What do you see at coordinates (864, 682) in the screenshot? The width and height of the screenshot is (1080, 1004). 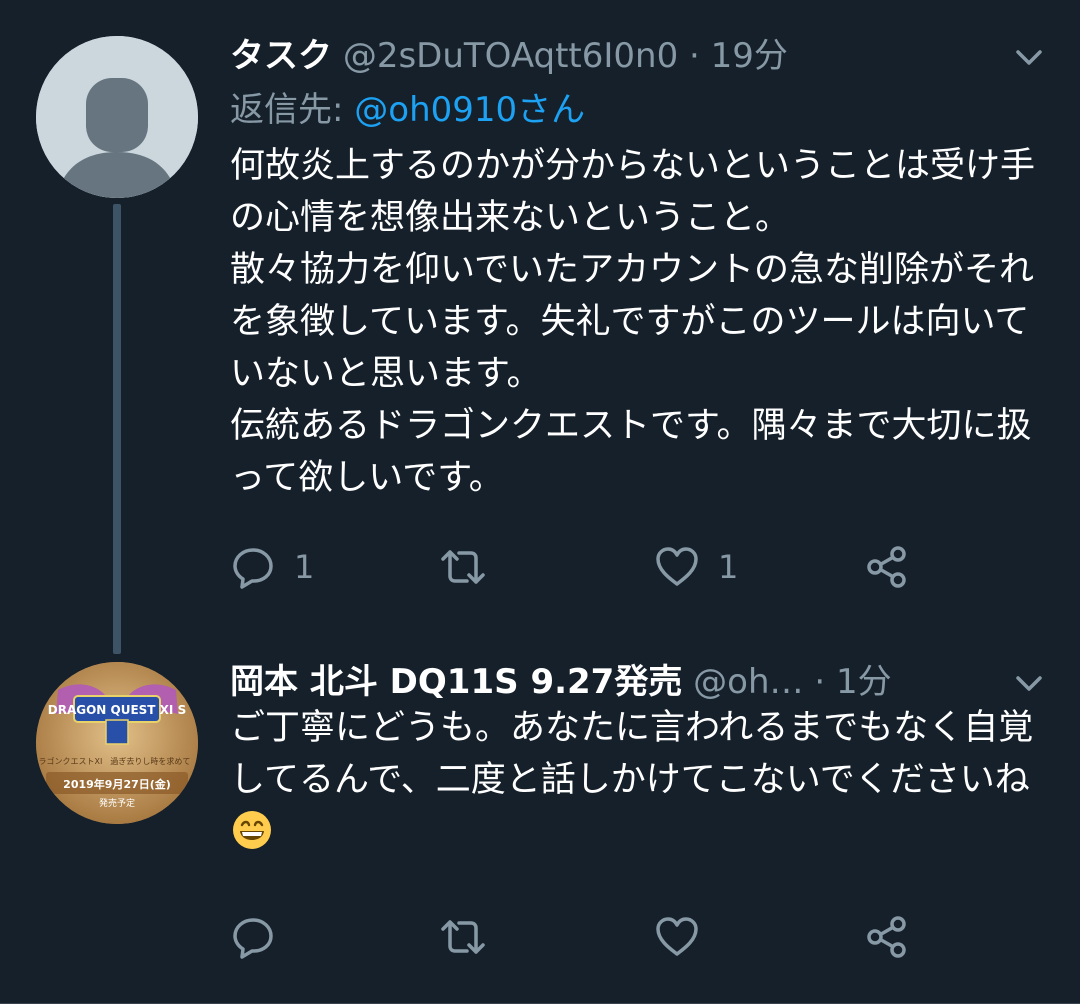 I see `timestamp: 1分` at bounding box center [864, 682].